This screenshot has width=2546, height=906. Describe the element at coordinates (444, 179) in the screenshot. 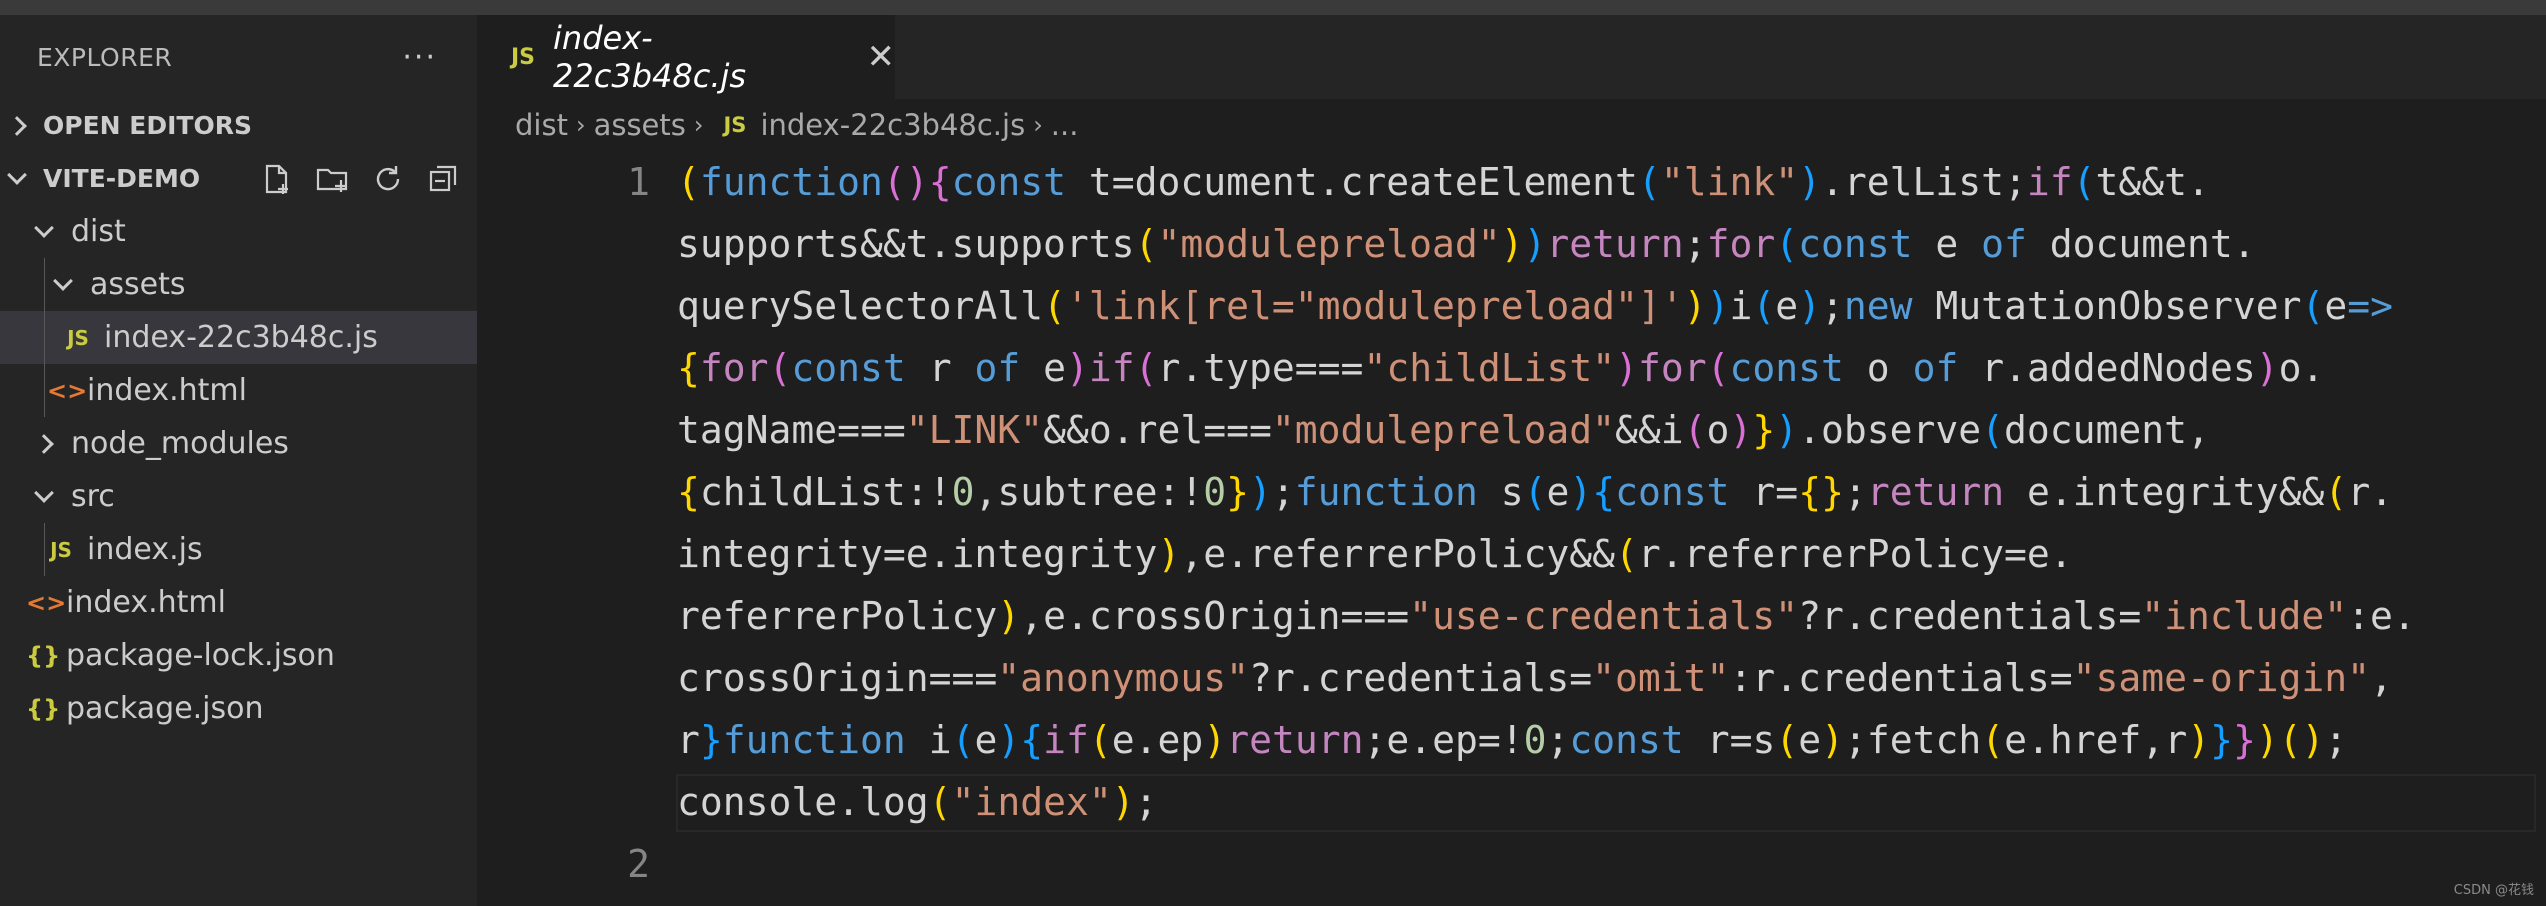

I see `collapse-all-icon` at that location.